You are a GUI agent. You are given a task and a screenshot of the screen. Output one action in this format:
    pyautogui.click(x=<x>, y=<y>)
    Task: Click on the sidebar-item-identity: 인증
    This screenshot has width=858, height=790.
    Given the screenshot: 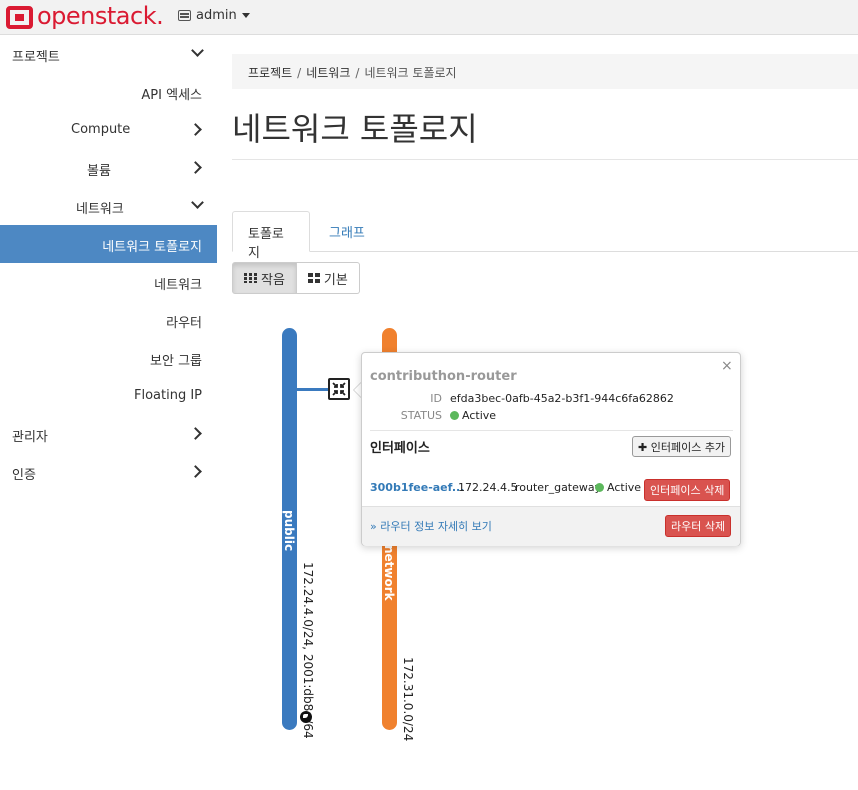 What is the action you would take?
    pyautogui.click(x=108, y=472)
    